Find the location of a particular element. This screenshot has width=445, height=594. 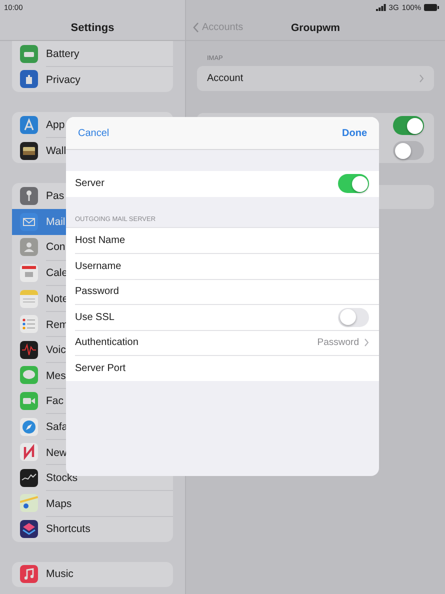

item-label: Wall is located at coordinates (56, 151).